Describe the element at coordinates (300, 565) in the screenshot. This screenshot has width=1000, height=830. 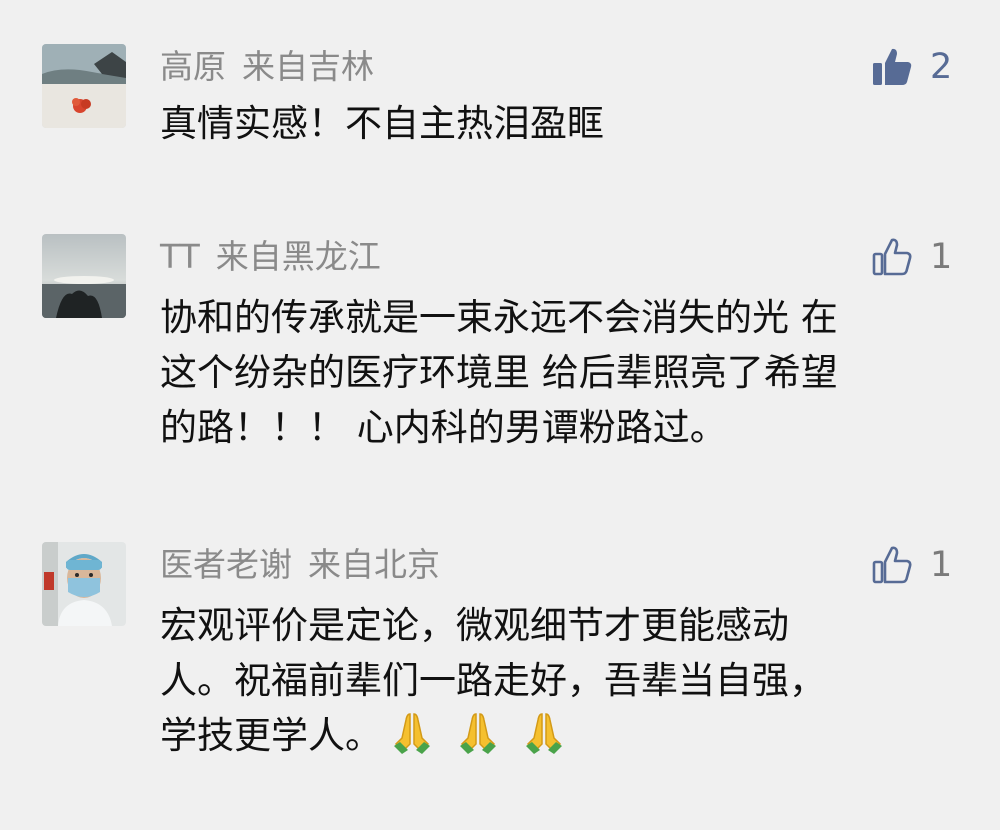
I see `comment-meta: 医者老谢 来自北京` at that location.